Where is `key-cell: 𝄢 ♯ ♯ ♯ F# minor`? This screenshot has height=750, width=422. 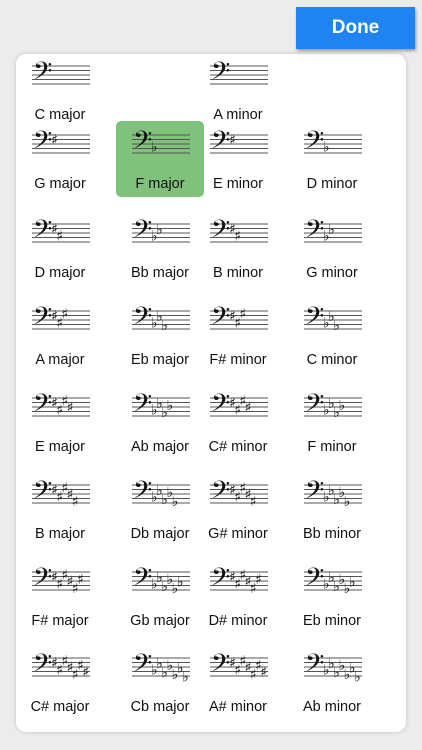
key-cell: 𝄢 ♯ ♯ ♯ F# minor is located at coordinates (238, 335).